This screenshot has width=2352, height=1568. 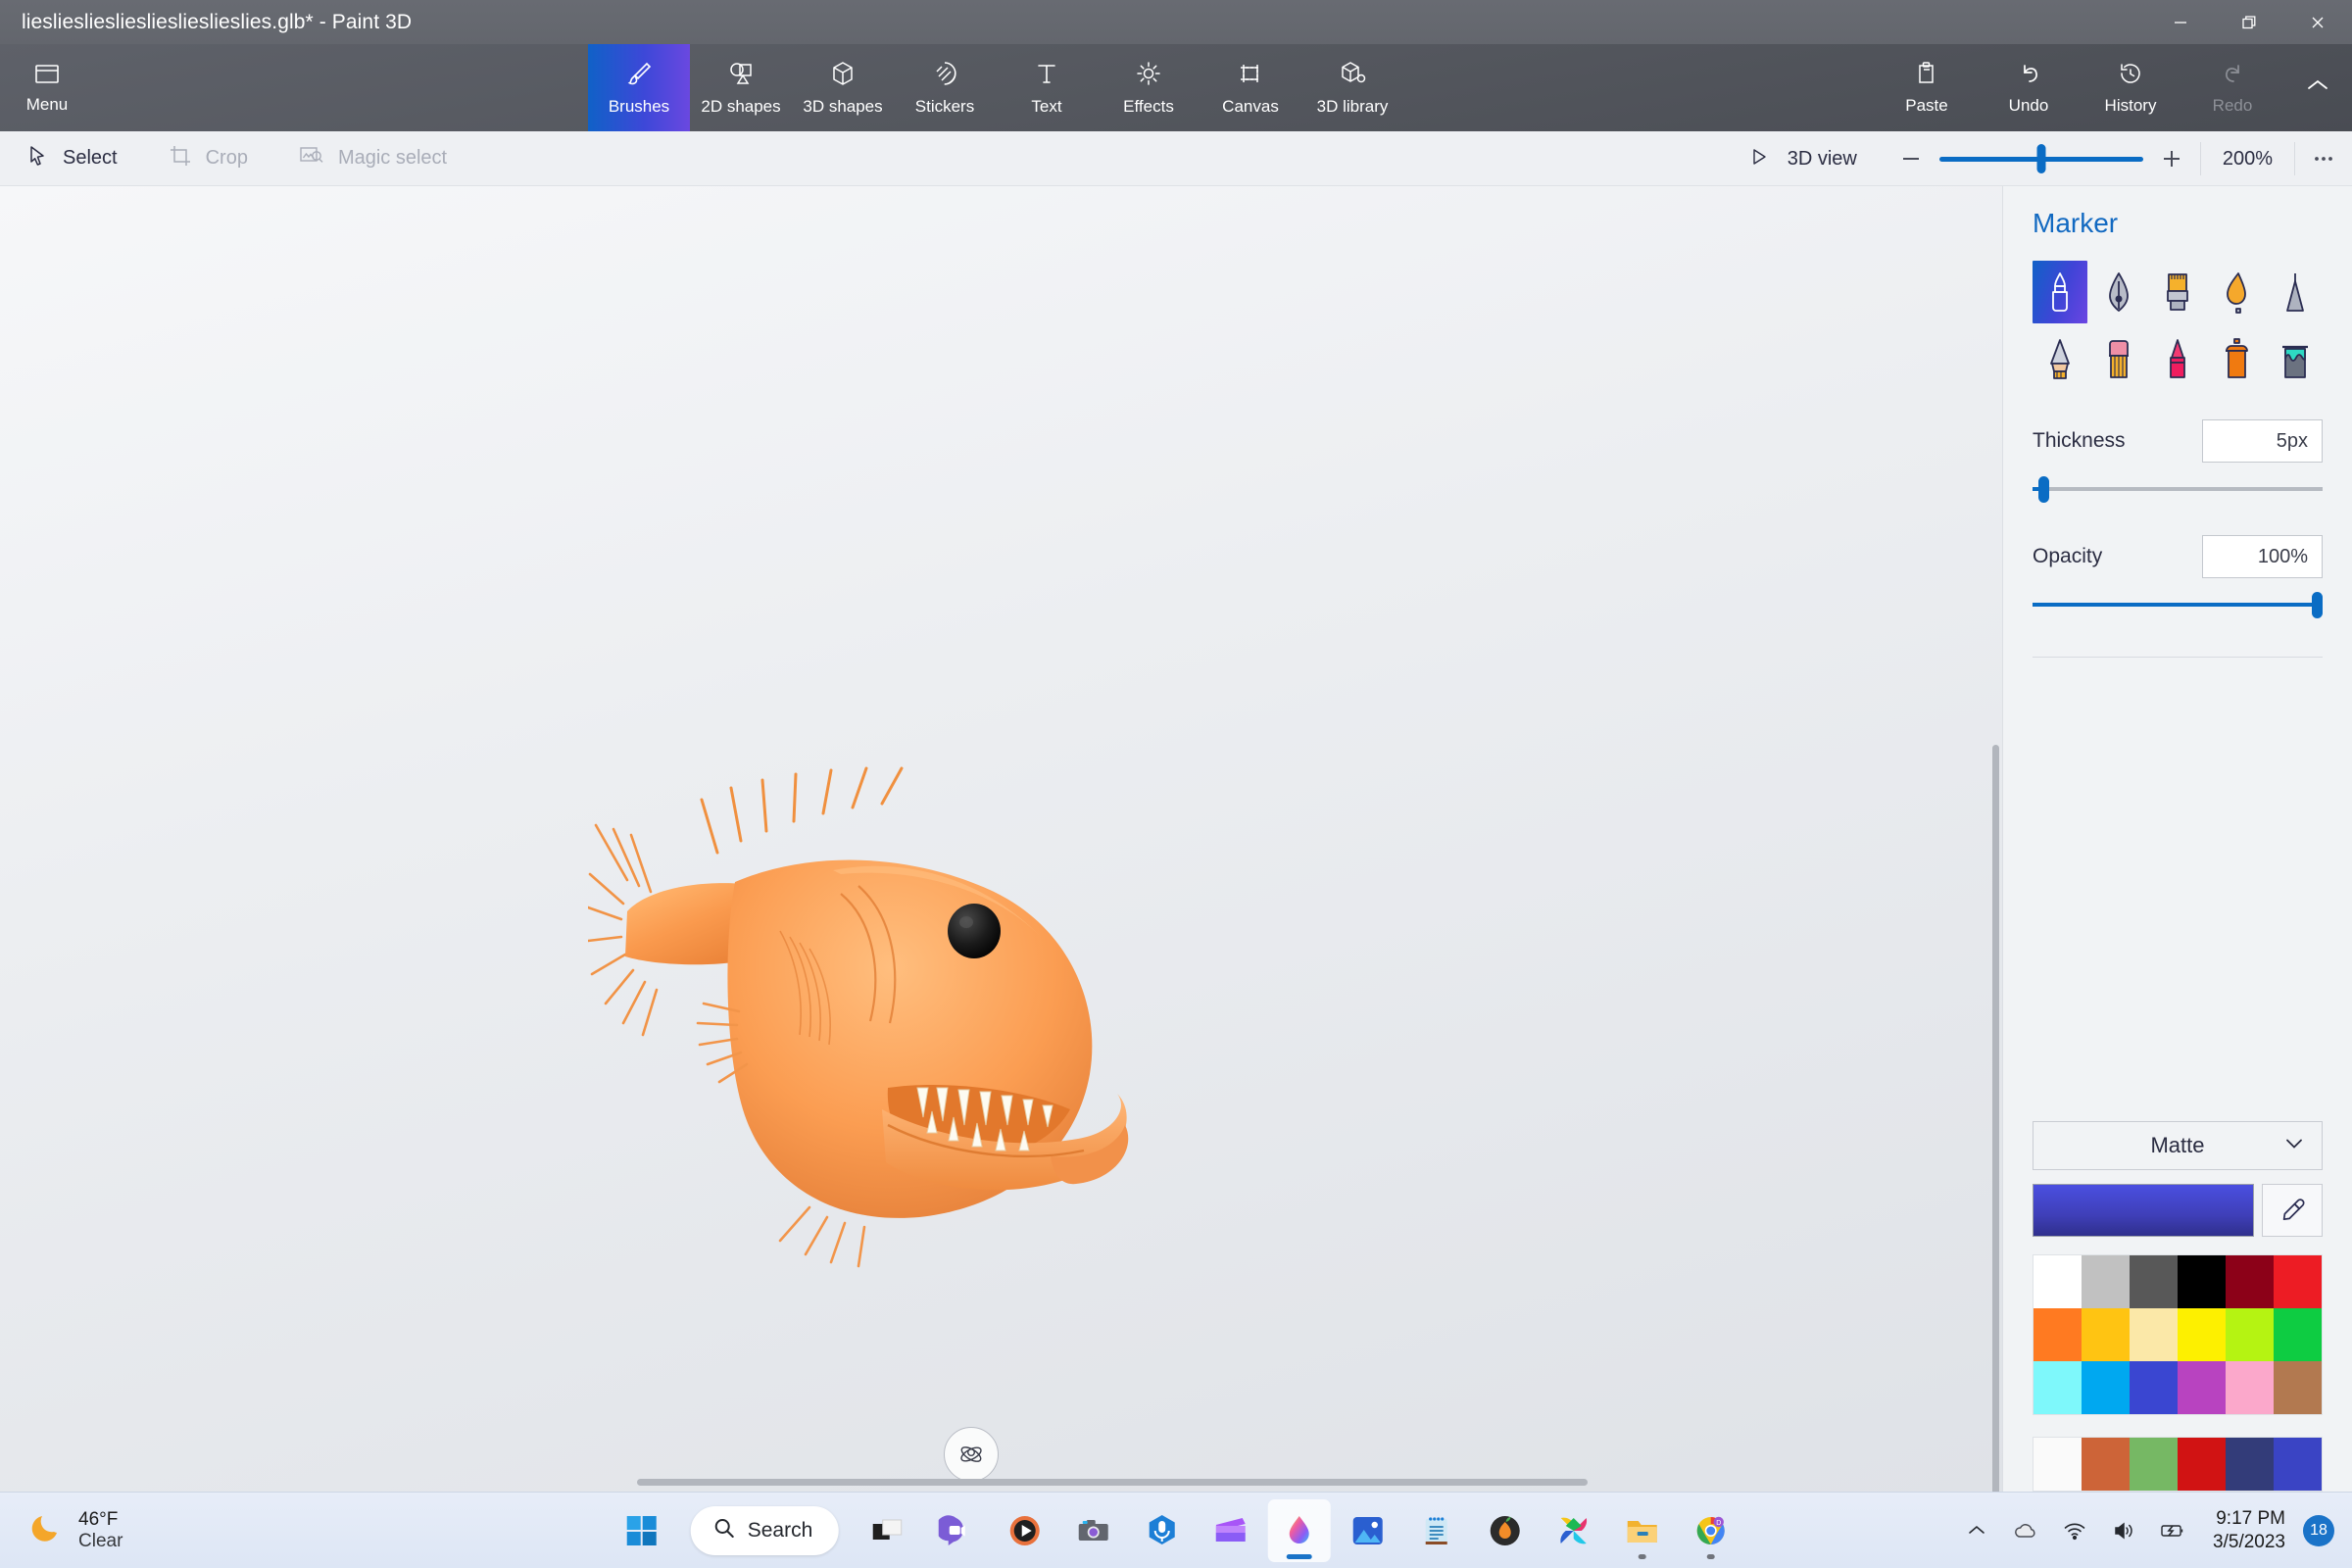 I want to click on anglerfish-3d-model, so click(x=1009, y=1038).